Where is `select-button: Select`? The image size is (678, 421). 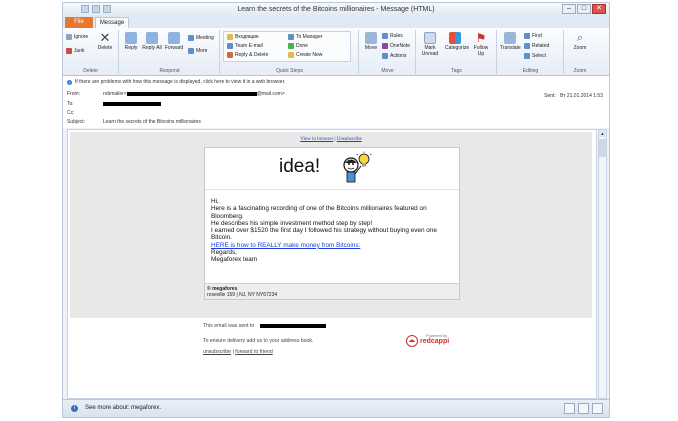 select-button: Select is located at coordinates (535, 56).